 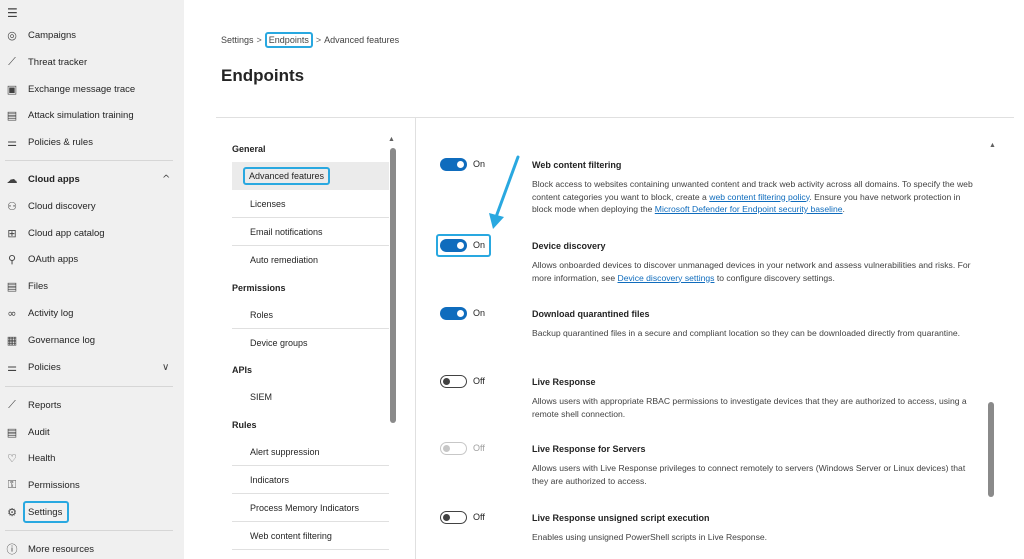 What do you see at coordinates (279, 343) in the screenshot?
I see `subnav-item-label: Device groups` at bounding box center [279, 343].